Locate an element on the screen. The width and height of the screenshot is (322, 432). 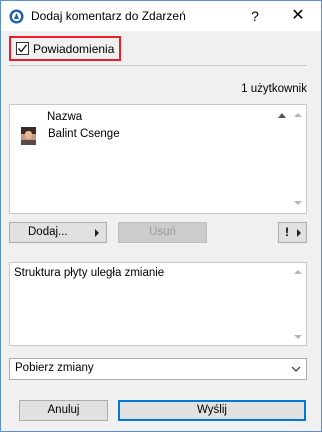
exclamation-icon: ! is located at coordinates (287, 232).